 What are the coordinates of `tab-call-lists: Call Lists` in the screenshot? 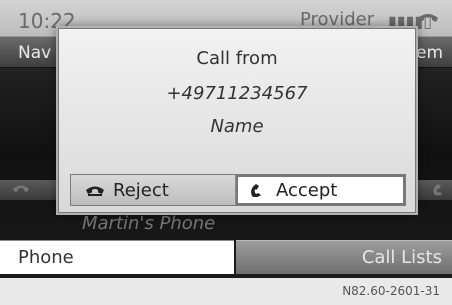 It's located at (344, 257).